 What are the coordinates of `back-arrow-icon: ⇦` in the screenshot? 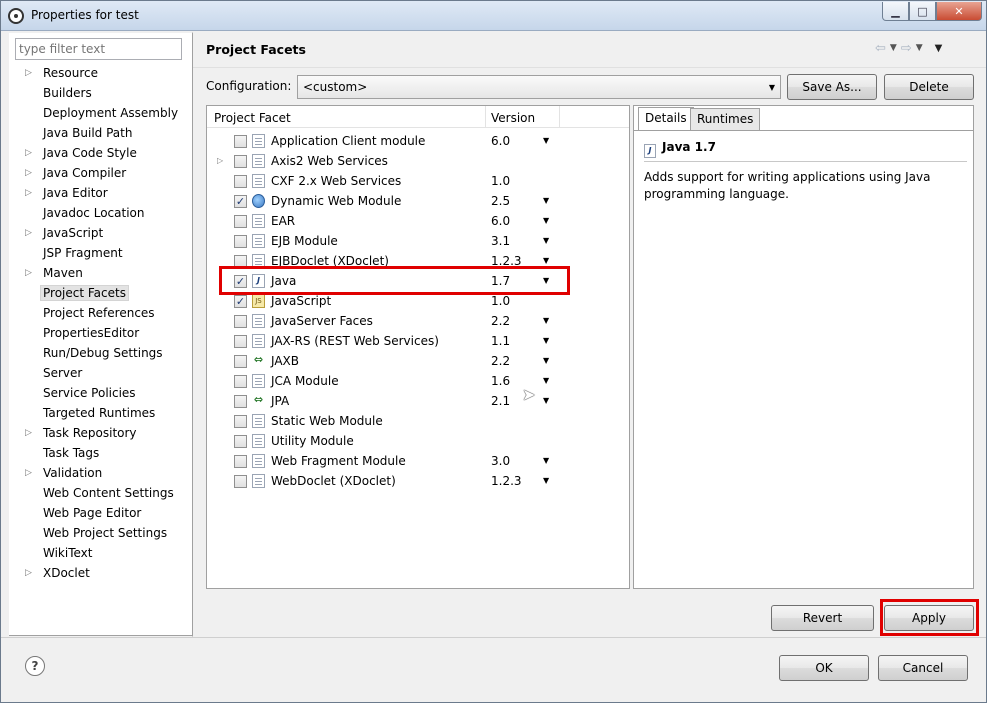 It's located at (880, 48).